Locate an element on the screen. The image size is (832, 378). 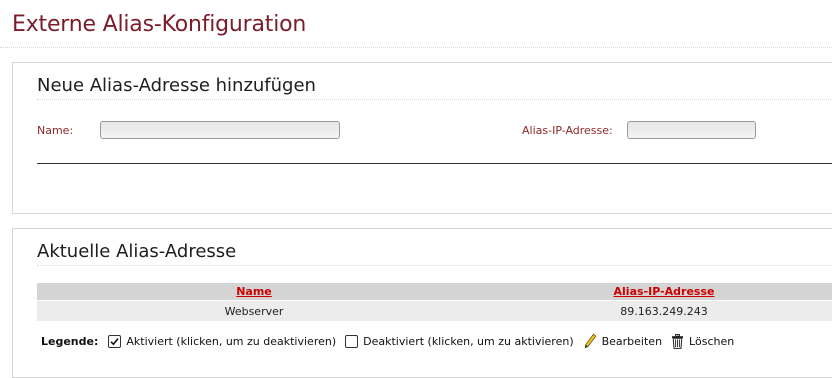
legend-item-activated: Aktiviert (klicken, um zu deaktivieren) is located at coordinates (222, 341).